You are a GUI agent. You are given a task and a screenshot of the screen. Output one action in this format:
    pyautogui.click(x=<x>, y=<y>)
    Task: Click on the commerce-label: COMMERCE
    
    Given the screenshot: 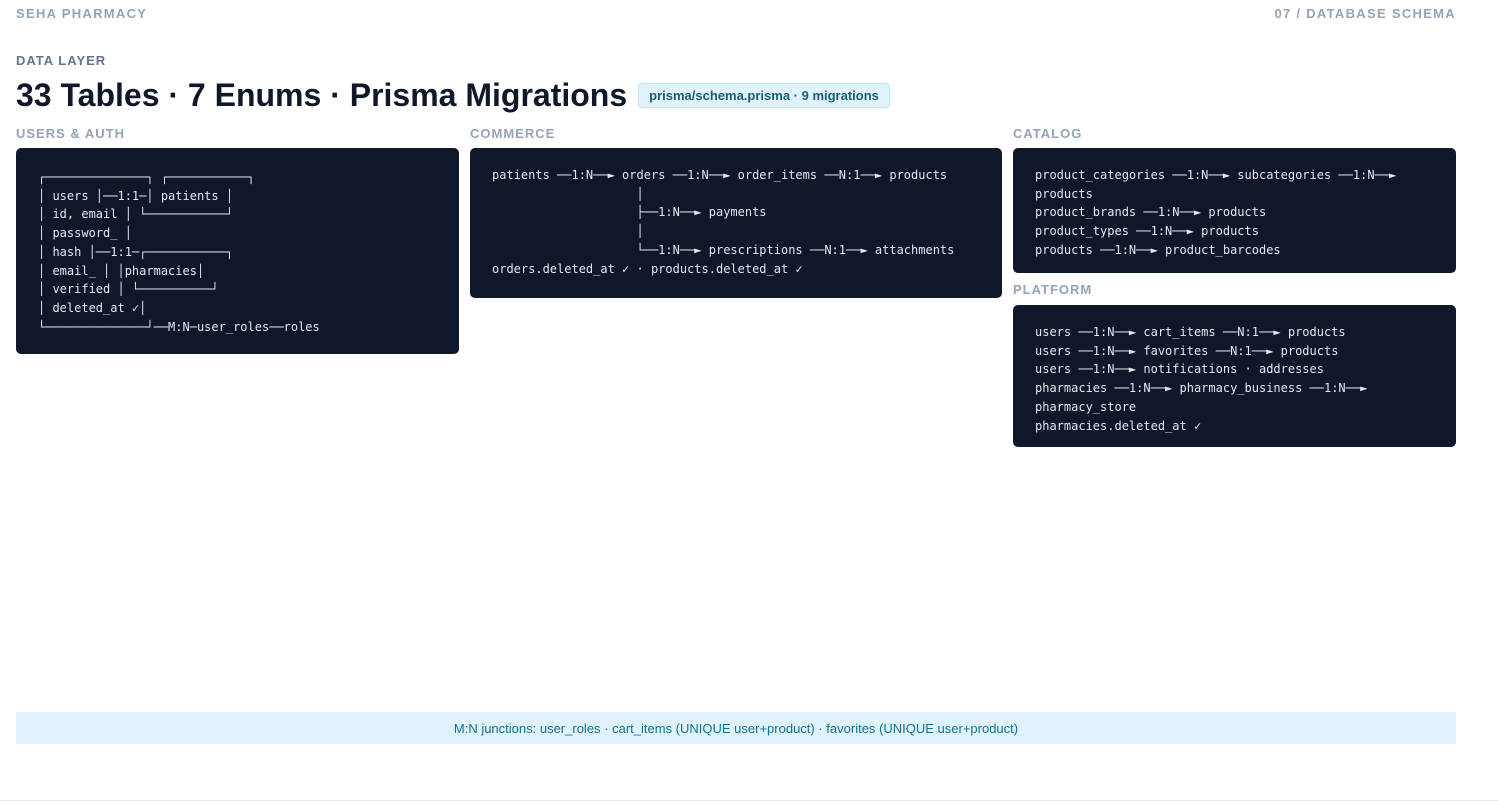 What is the action you would take?
    pyautogui.click(x=513, y=133)
    